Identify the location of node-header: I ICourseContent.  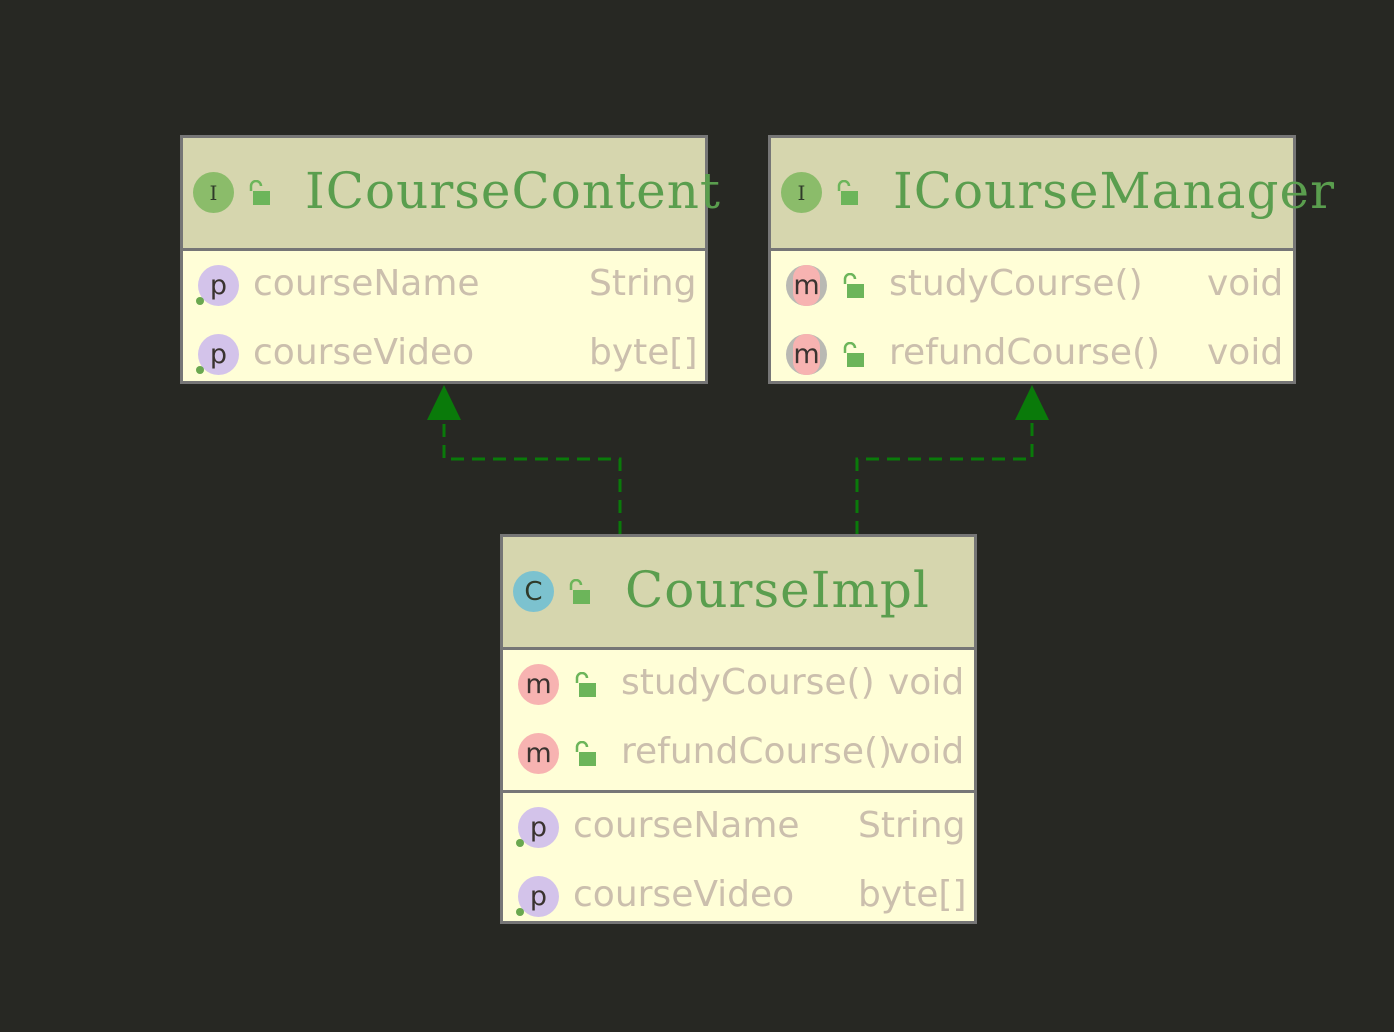
(451, 194).